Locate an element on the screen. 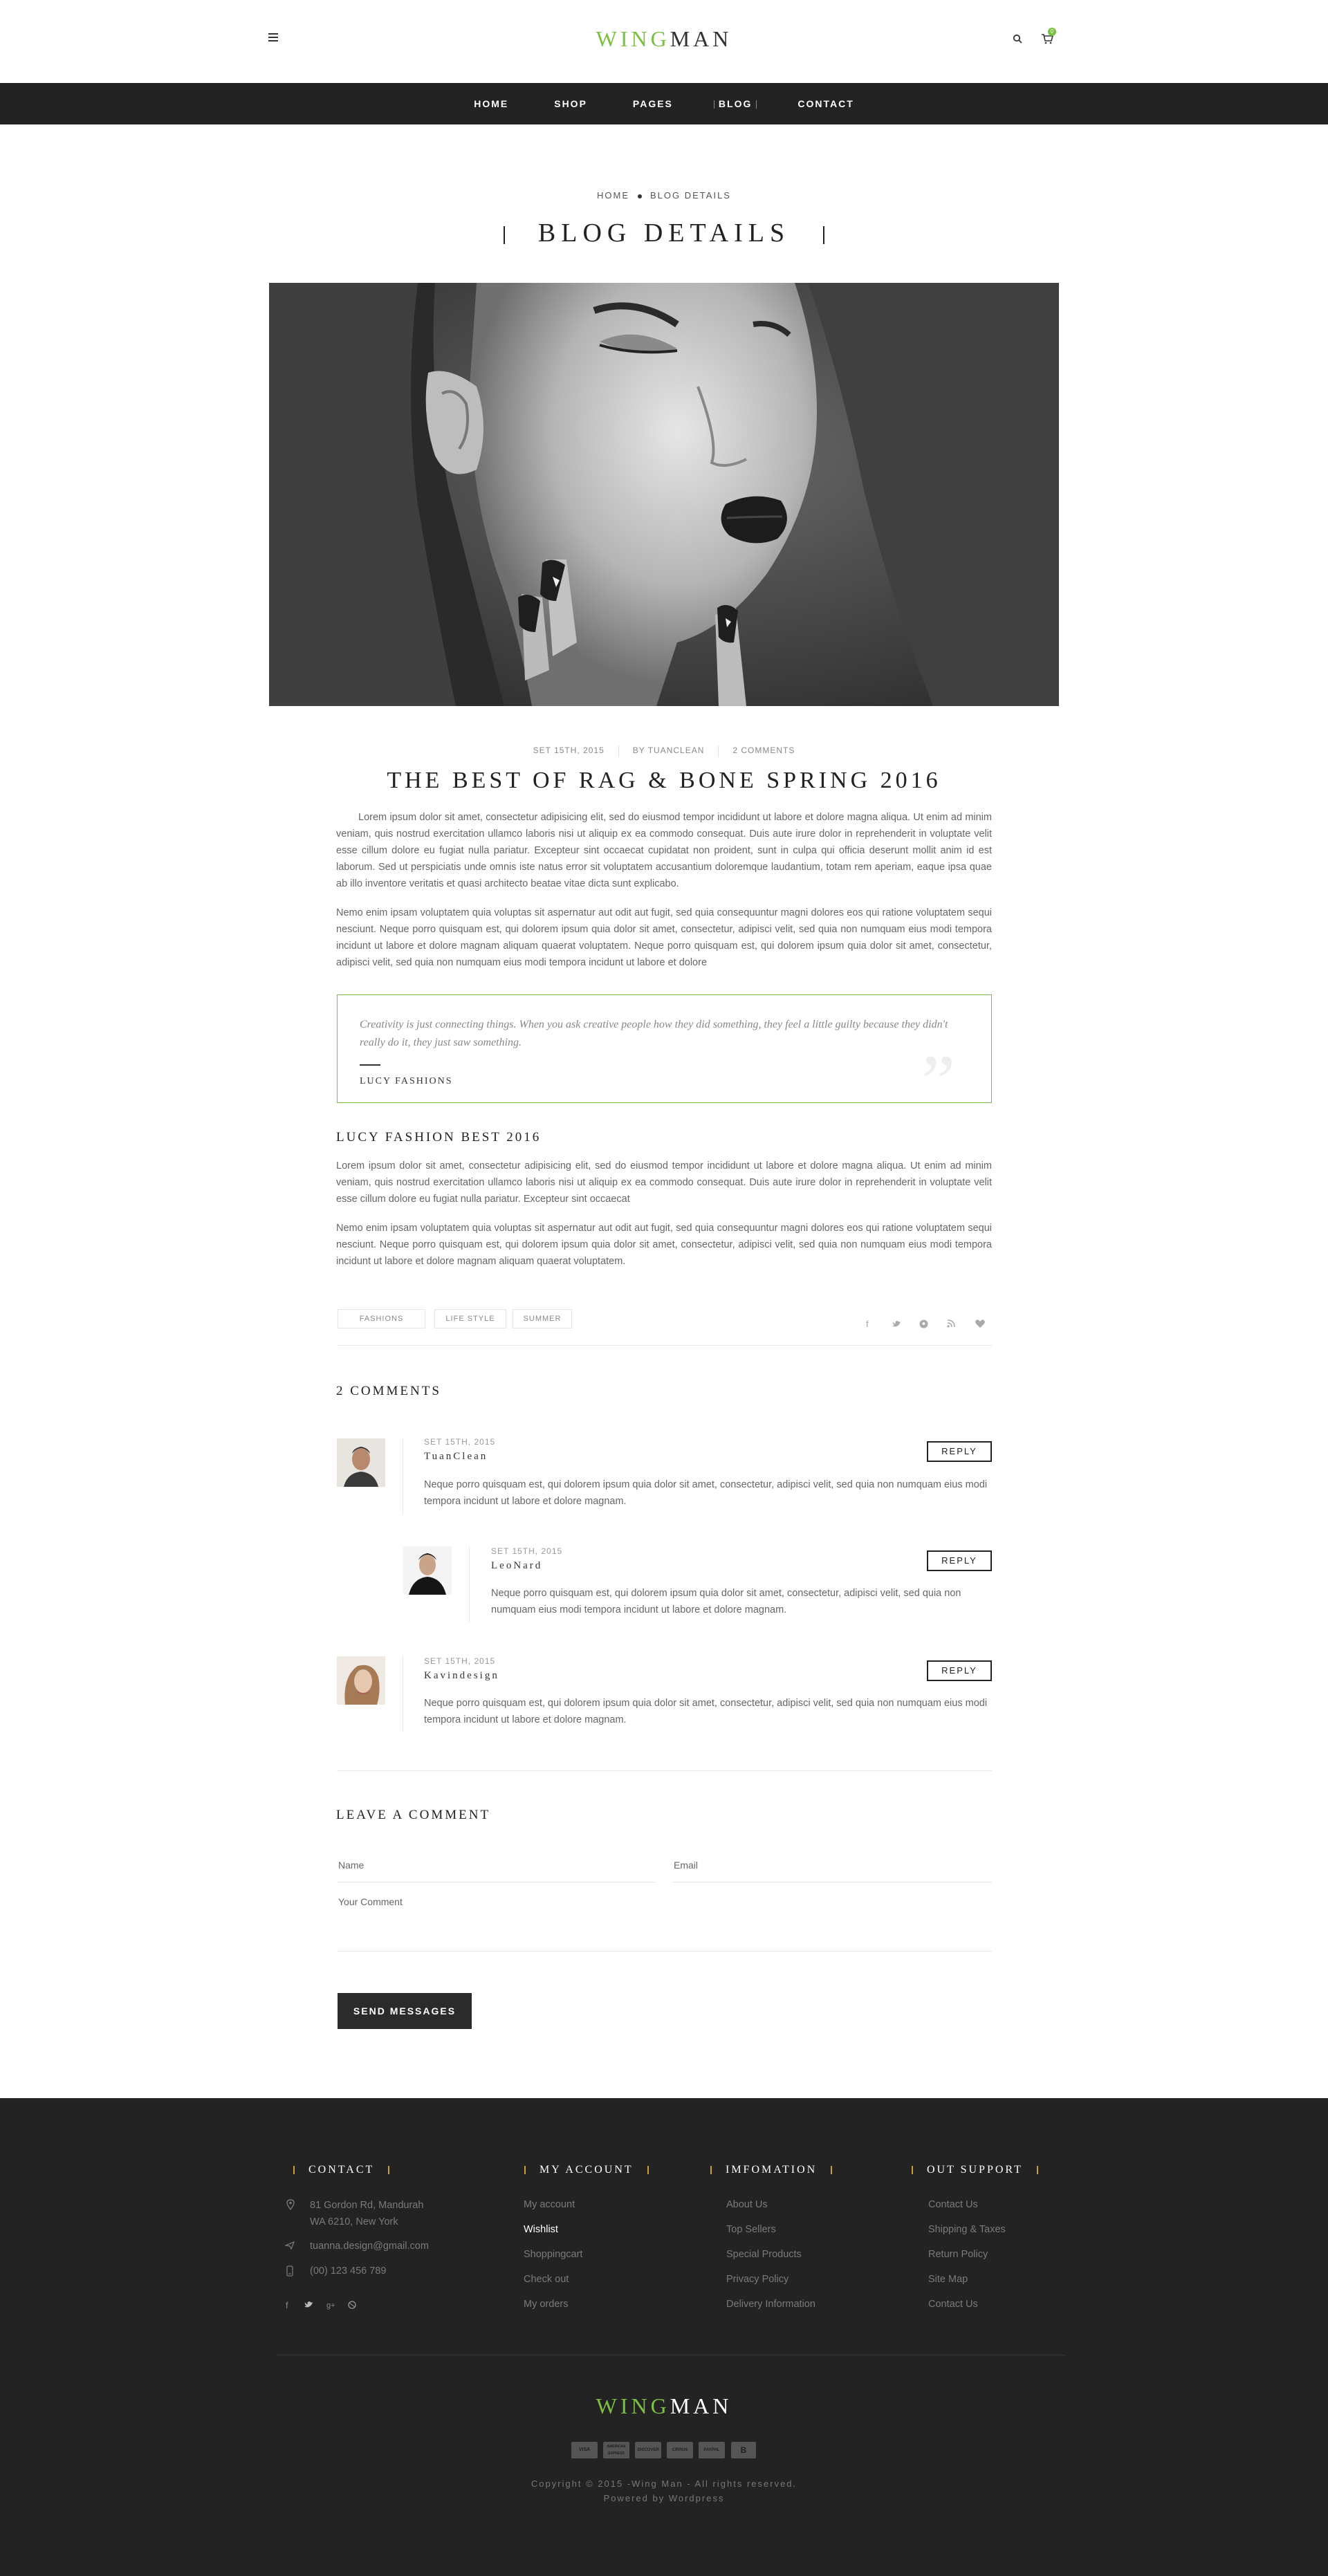 This screenshot has height=2576, width=1328. page-title-text: BLOG DETAILS is located at coordinates (664, 233).